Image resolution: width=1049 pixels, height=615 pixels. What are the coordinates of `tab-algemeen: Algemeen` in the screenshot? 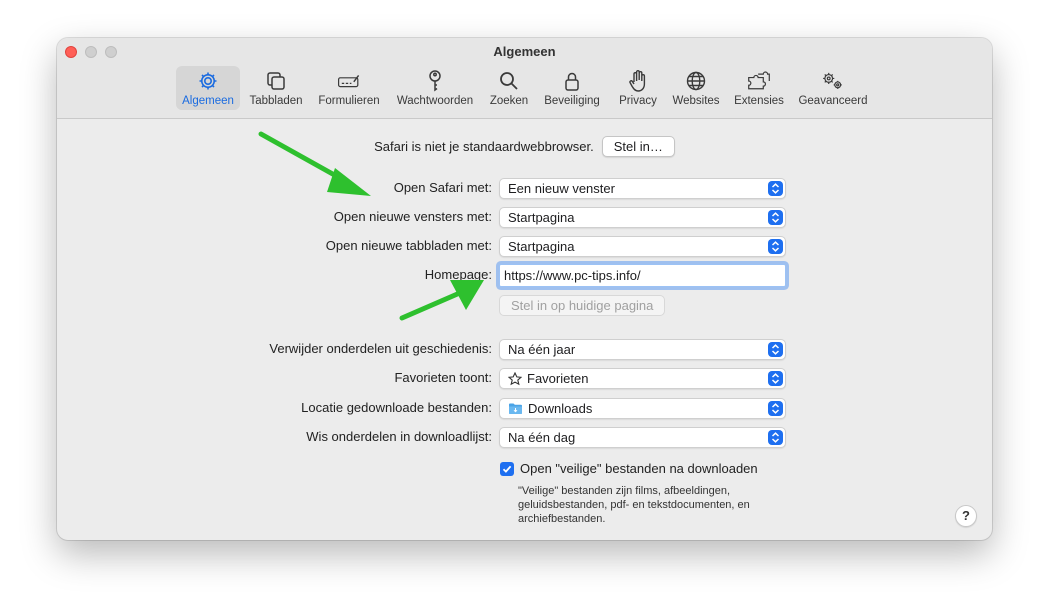 It's located at (208, 88).